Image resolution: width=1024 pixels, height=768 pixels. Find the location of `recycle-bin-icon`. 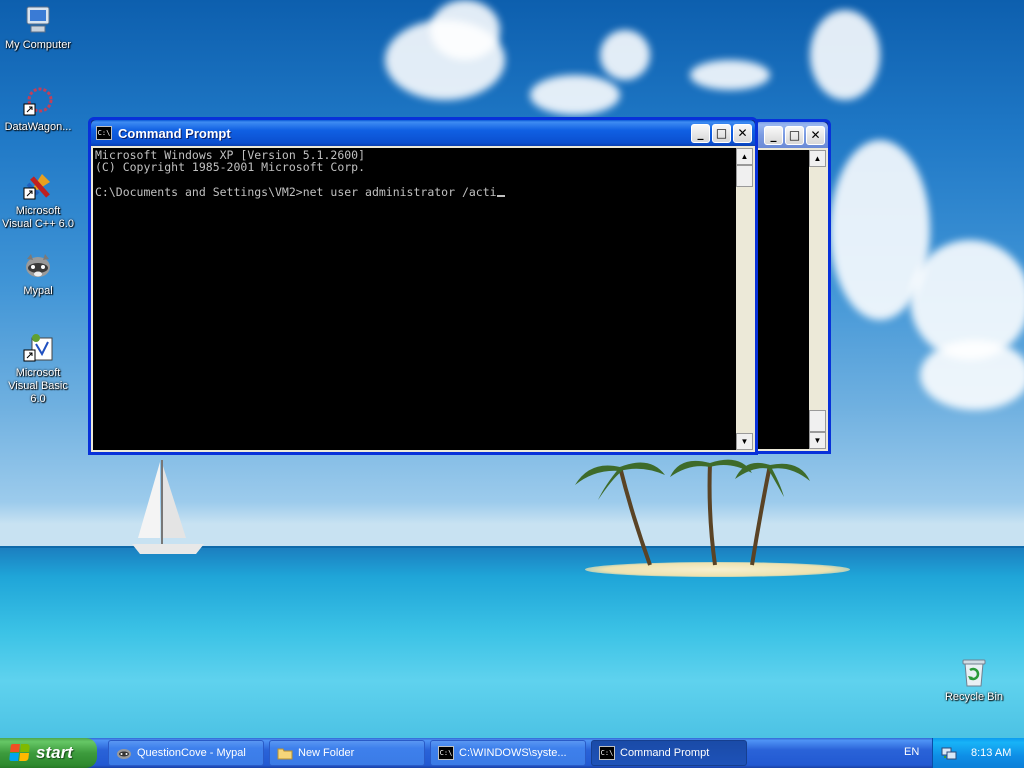

recycle-bin-icon is located at coordinates (974, 672).